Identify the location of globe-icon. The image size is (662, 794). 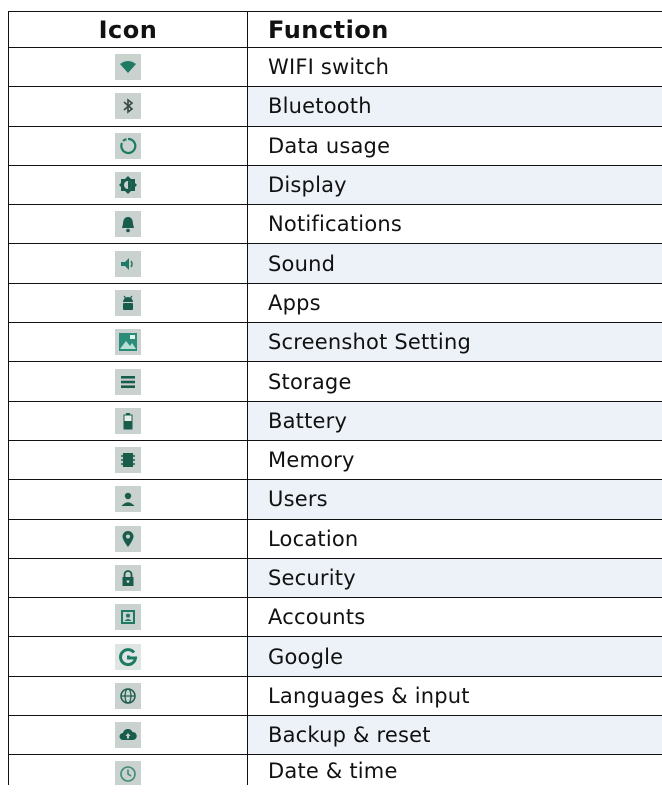
(128, 695).